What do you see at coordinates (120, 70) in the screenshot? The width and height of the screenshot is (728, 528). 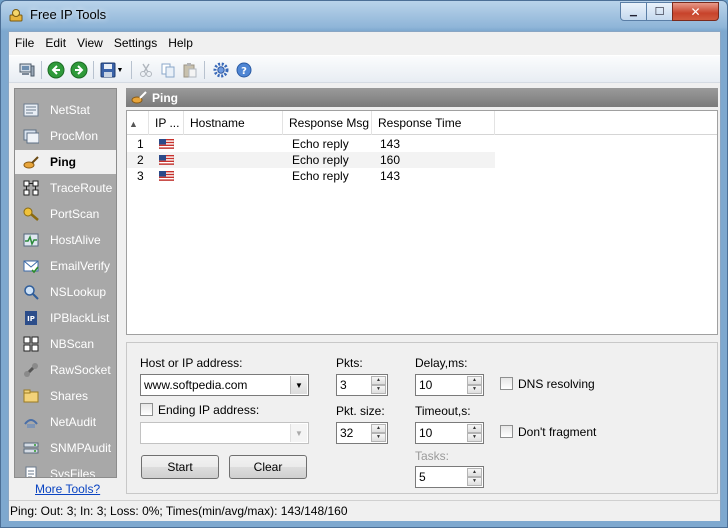 I see `save-dropdown-chevron-icon: ▼` at bounding box center [120, 70].